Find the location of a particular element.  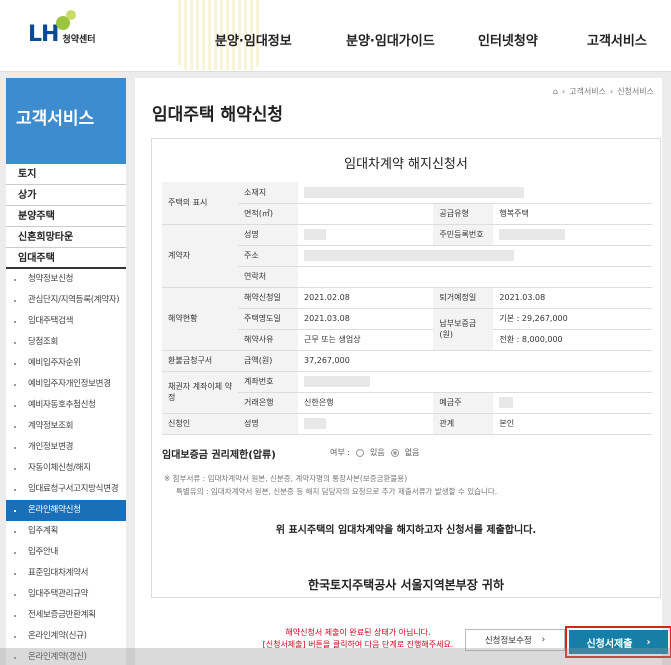

restrict-title: 임대보증금 권리제한(압류) is located at coordinates (219, 455).